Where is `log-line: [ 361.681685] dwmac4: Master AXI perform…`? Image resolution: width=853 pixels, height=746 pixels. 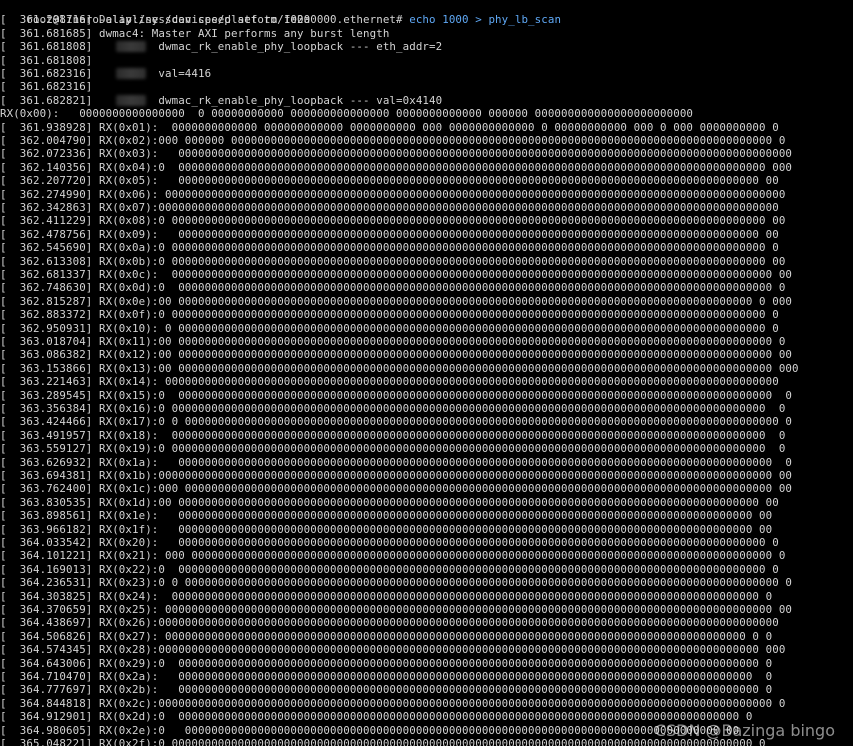 log-line: [ 361.681685] dwmac4: Master AXI perform… is located at coordinates (195, 33).